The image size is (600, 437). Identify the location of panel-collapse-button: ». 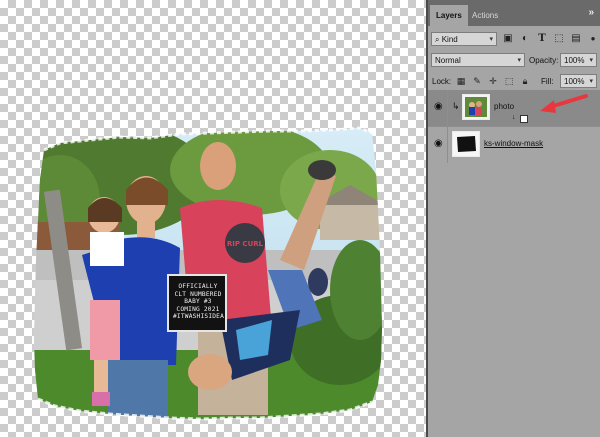
(591, 12).